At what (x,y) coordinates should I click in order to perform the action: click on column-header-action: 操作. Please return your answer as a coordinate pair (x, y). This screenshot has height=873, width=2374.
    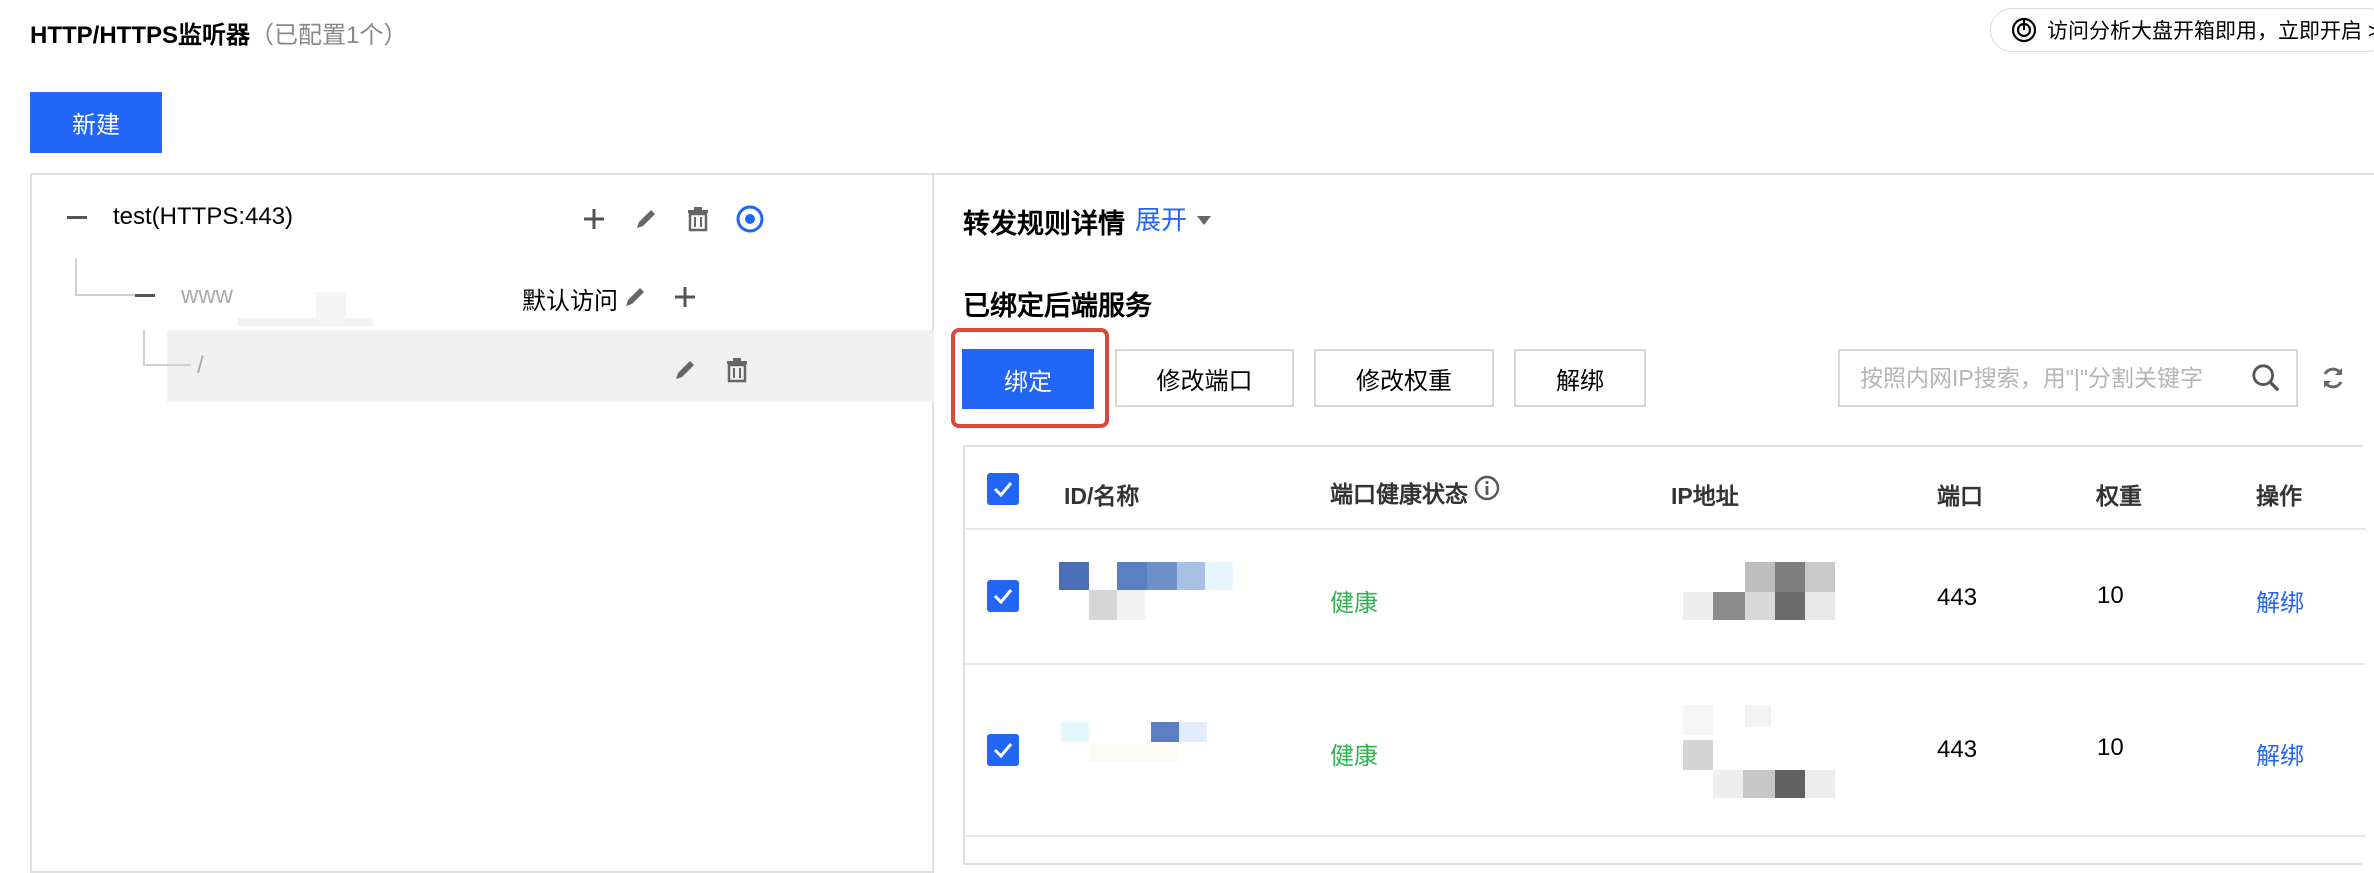
    Looking at the image, I should click on (2279, 496).